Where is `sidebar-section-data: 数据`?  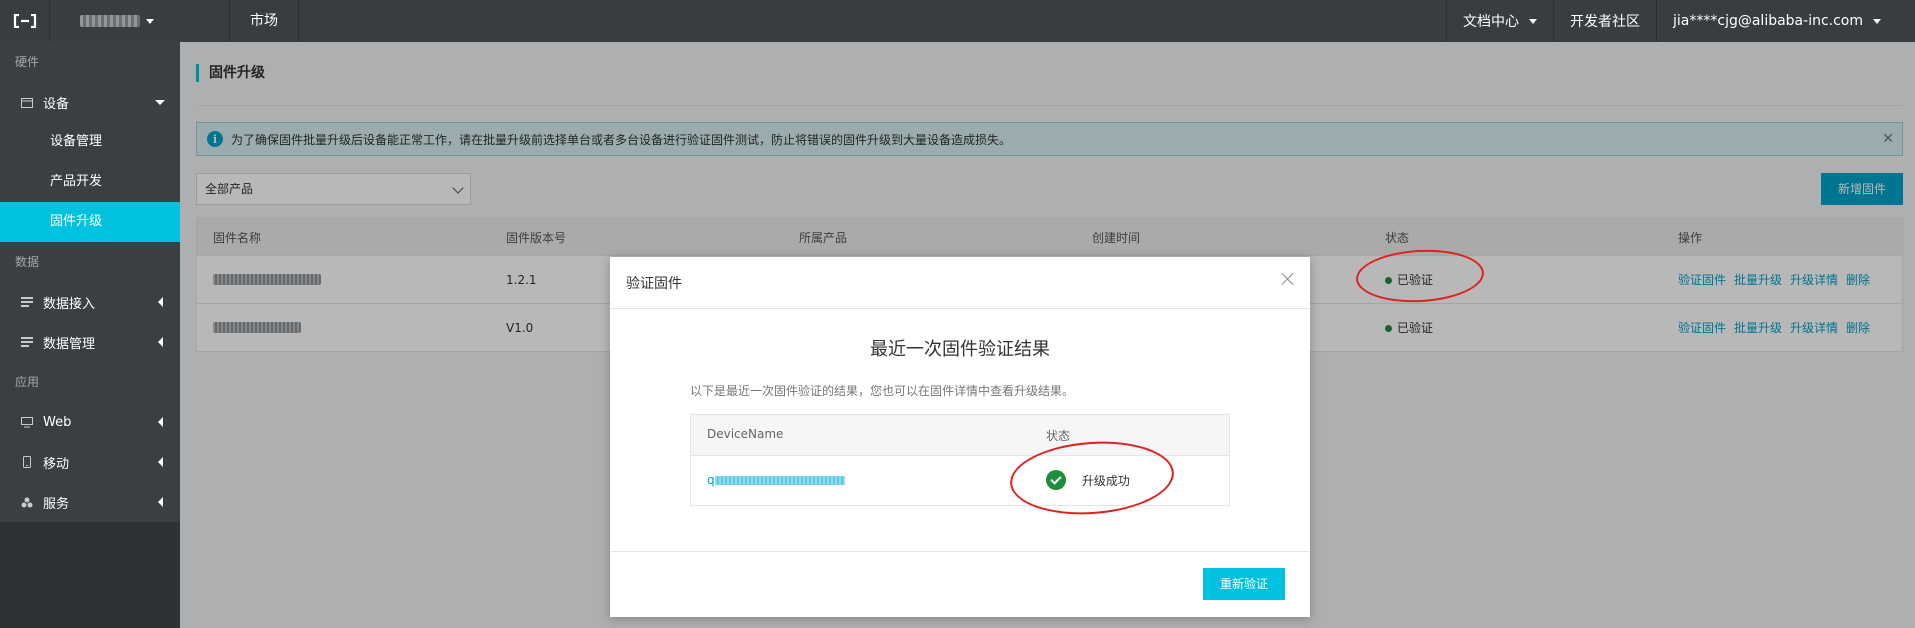 sidebar-section-data: 数据 is located at coordinates (27, 262).